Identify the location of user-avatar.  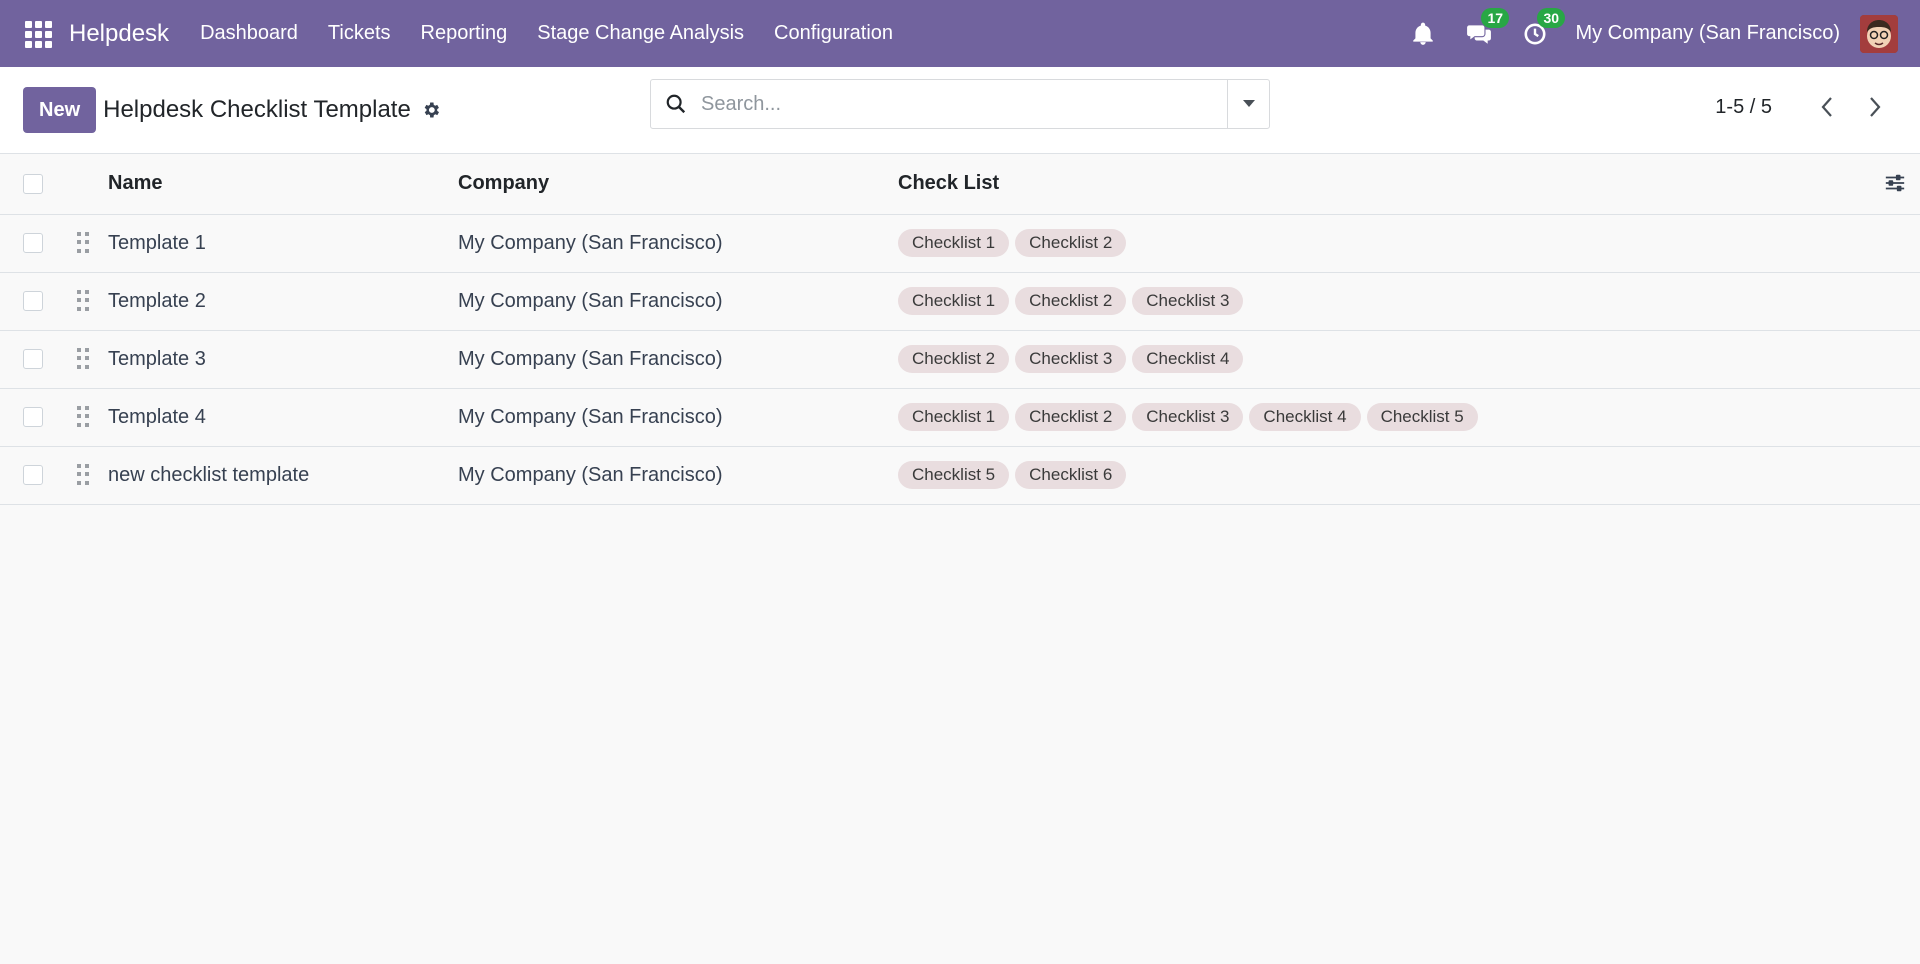
(1879, 33).